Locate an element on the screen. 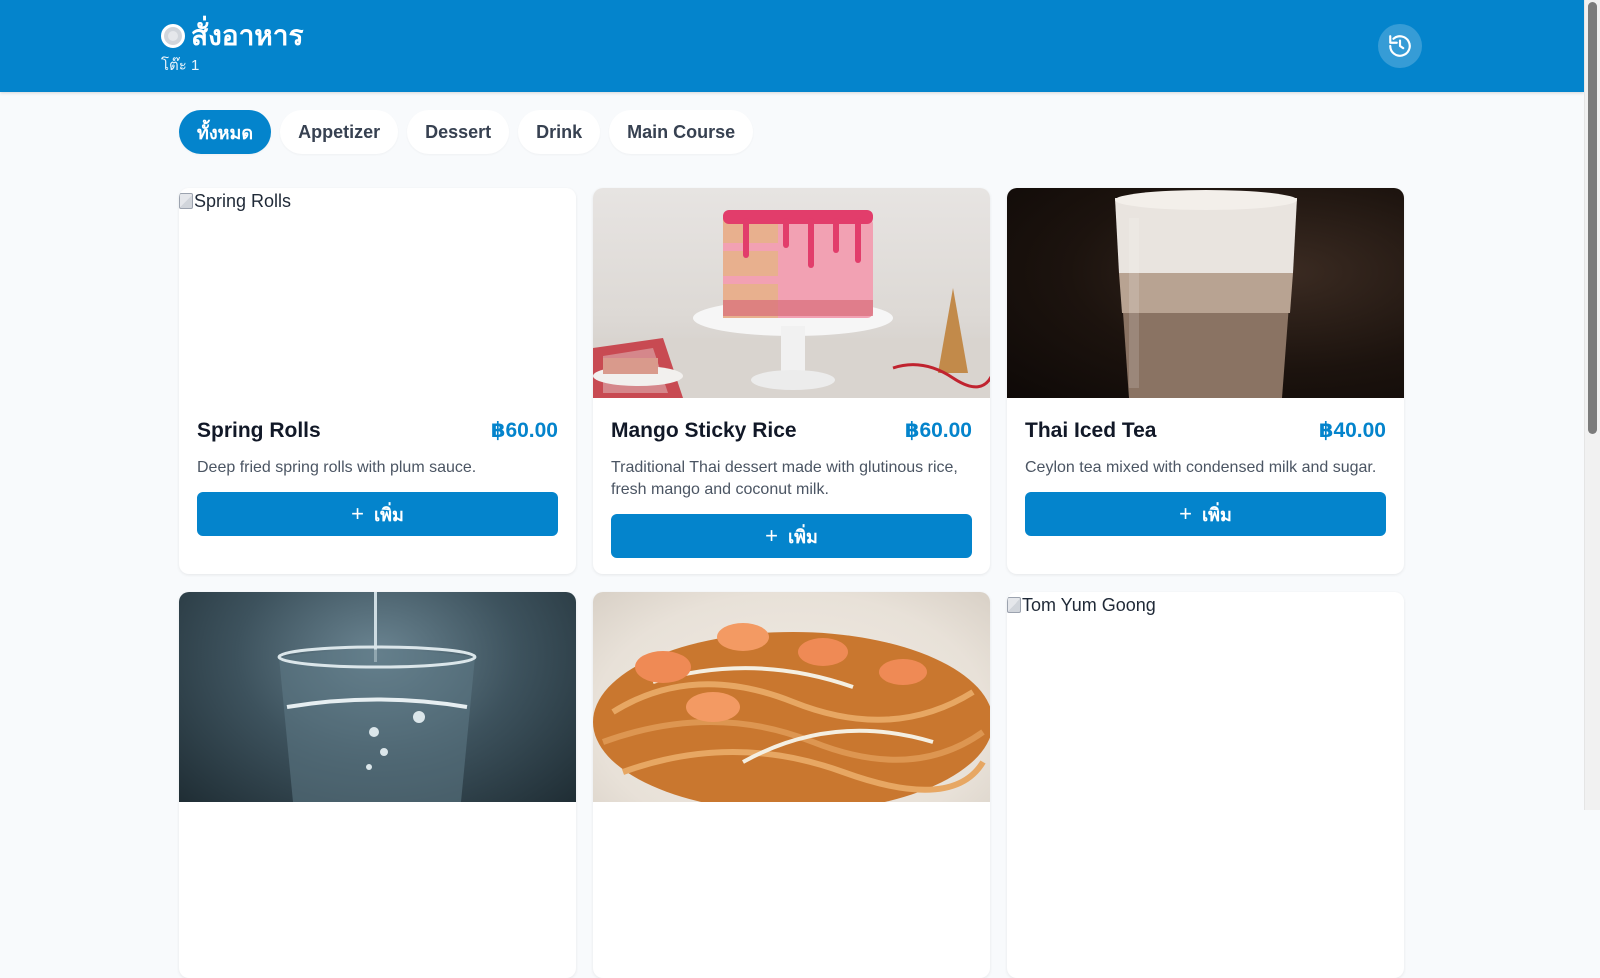 This screenshot has width=1600, height=978. app-header: สั่งอาหาร โต๊ะ 1 is located at coordinates (792, 46).